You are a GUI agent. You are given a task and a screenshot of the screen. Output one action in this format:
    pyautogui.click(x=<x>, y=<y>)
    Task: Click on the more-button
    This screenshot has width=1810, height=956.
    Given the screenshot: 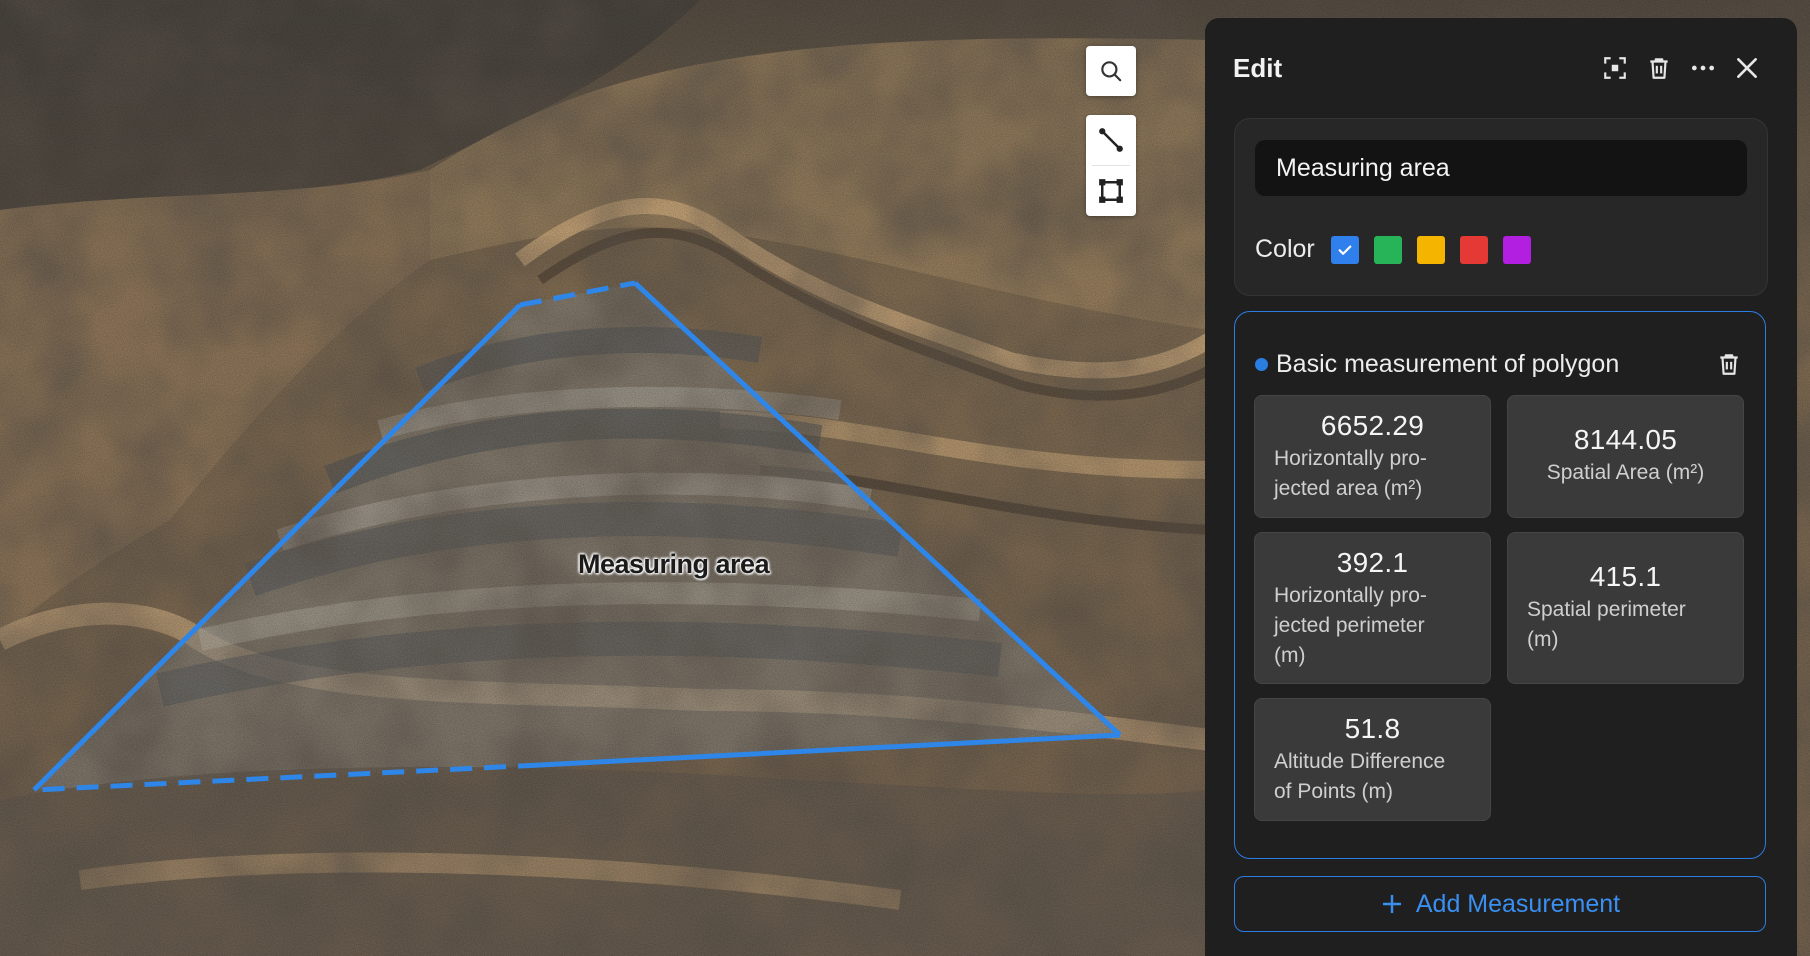 What is the action you would take?
    pyautogui.click(x=1703, y=68)
    